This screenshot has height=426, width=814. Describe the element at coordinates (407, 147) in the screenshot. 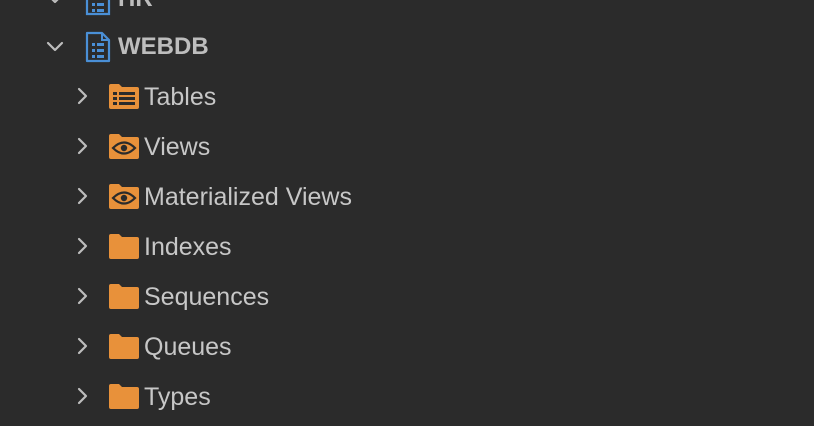

I see `tree-node-views: Views` at that location.